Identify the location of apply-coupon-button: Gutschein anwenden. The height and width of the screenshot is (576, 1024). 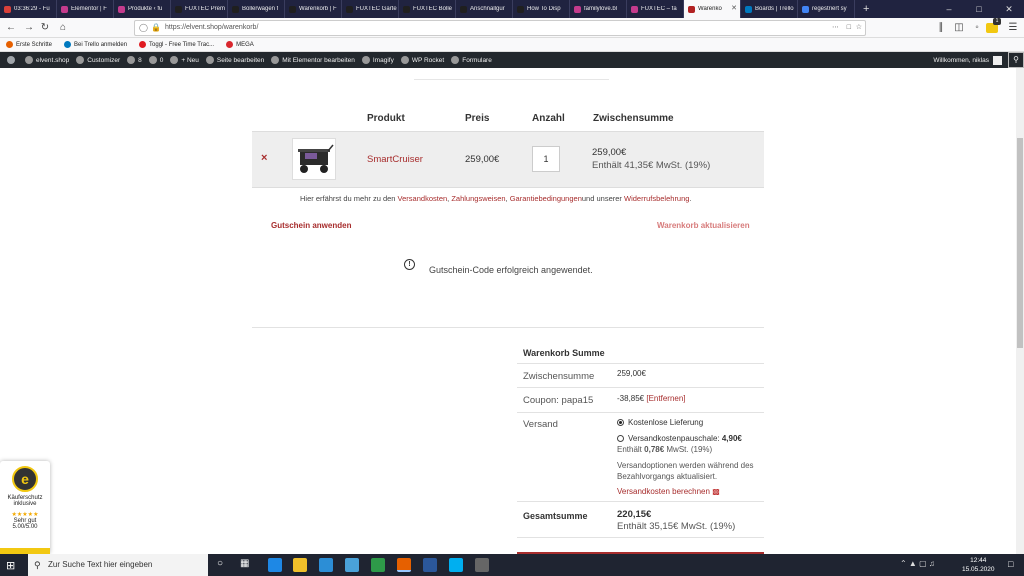
(311, 225).